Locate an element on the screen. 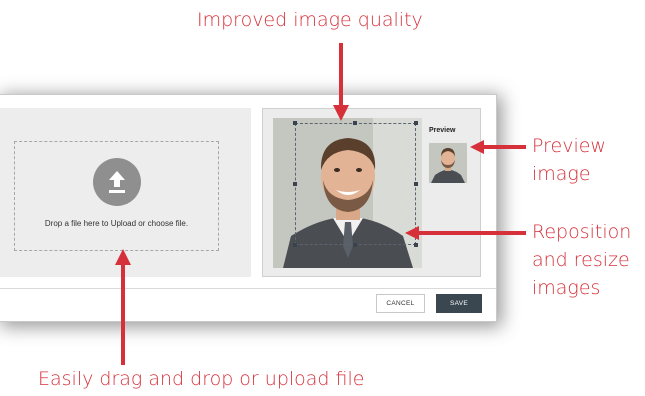  crop-handle-top is located at coordinates (355, 123).